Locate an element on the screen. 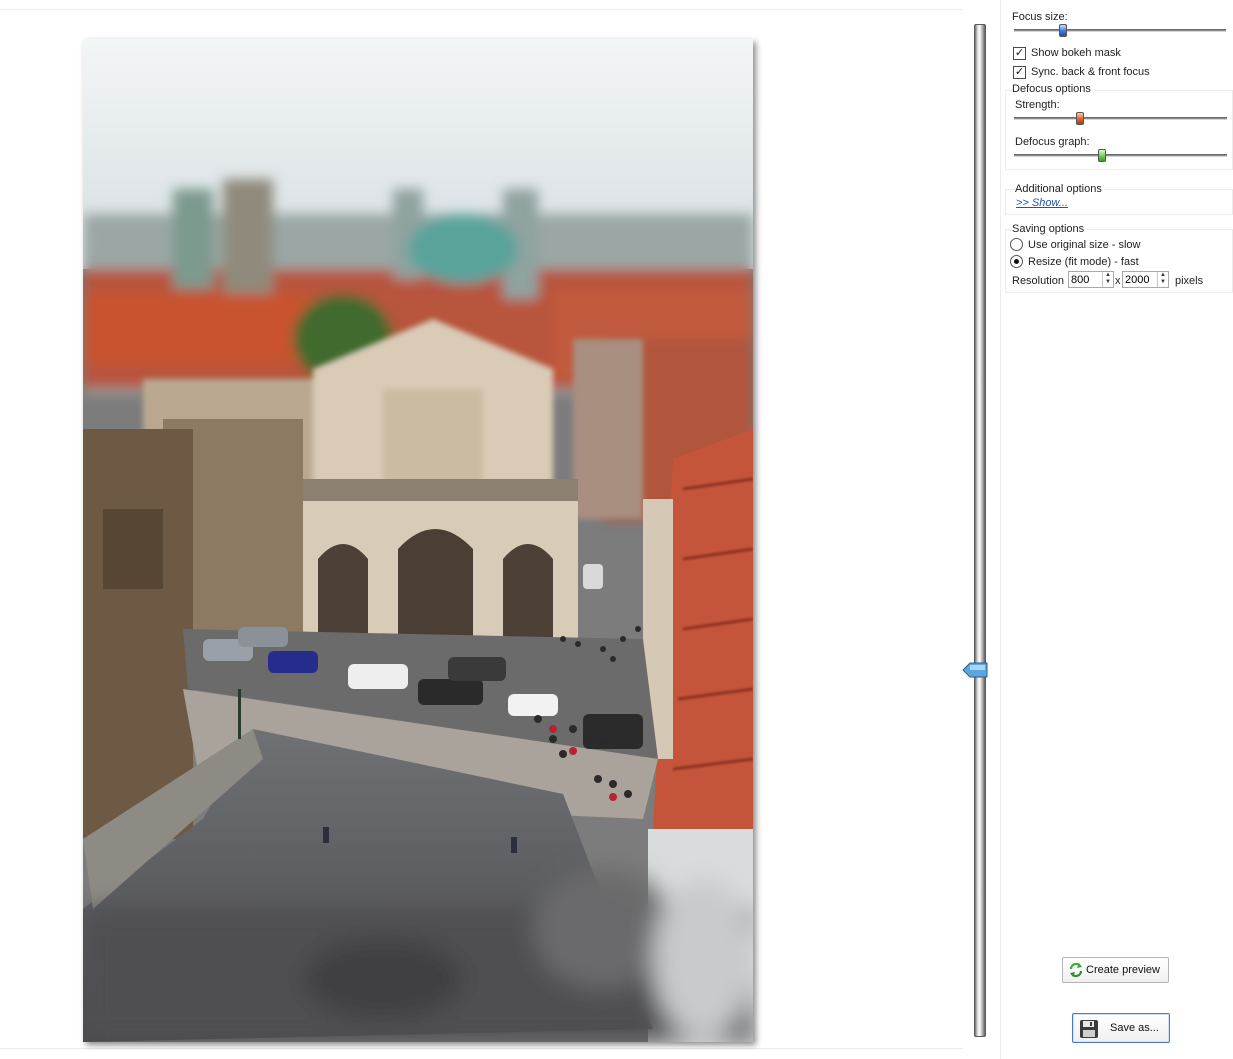  height-spin-arrows: ▲ ▼ is located at coordinates (1162, 279).